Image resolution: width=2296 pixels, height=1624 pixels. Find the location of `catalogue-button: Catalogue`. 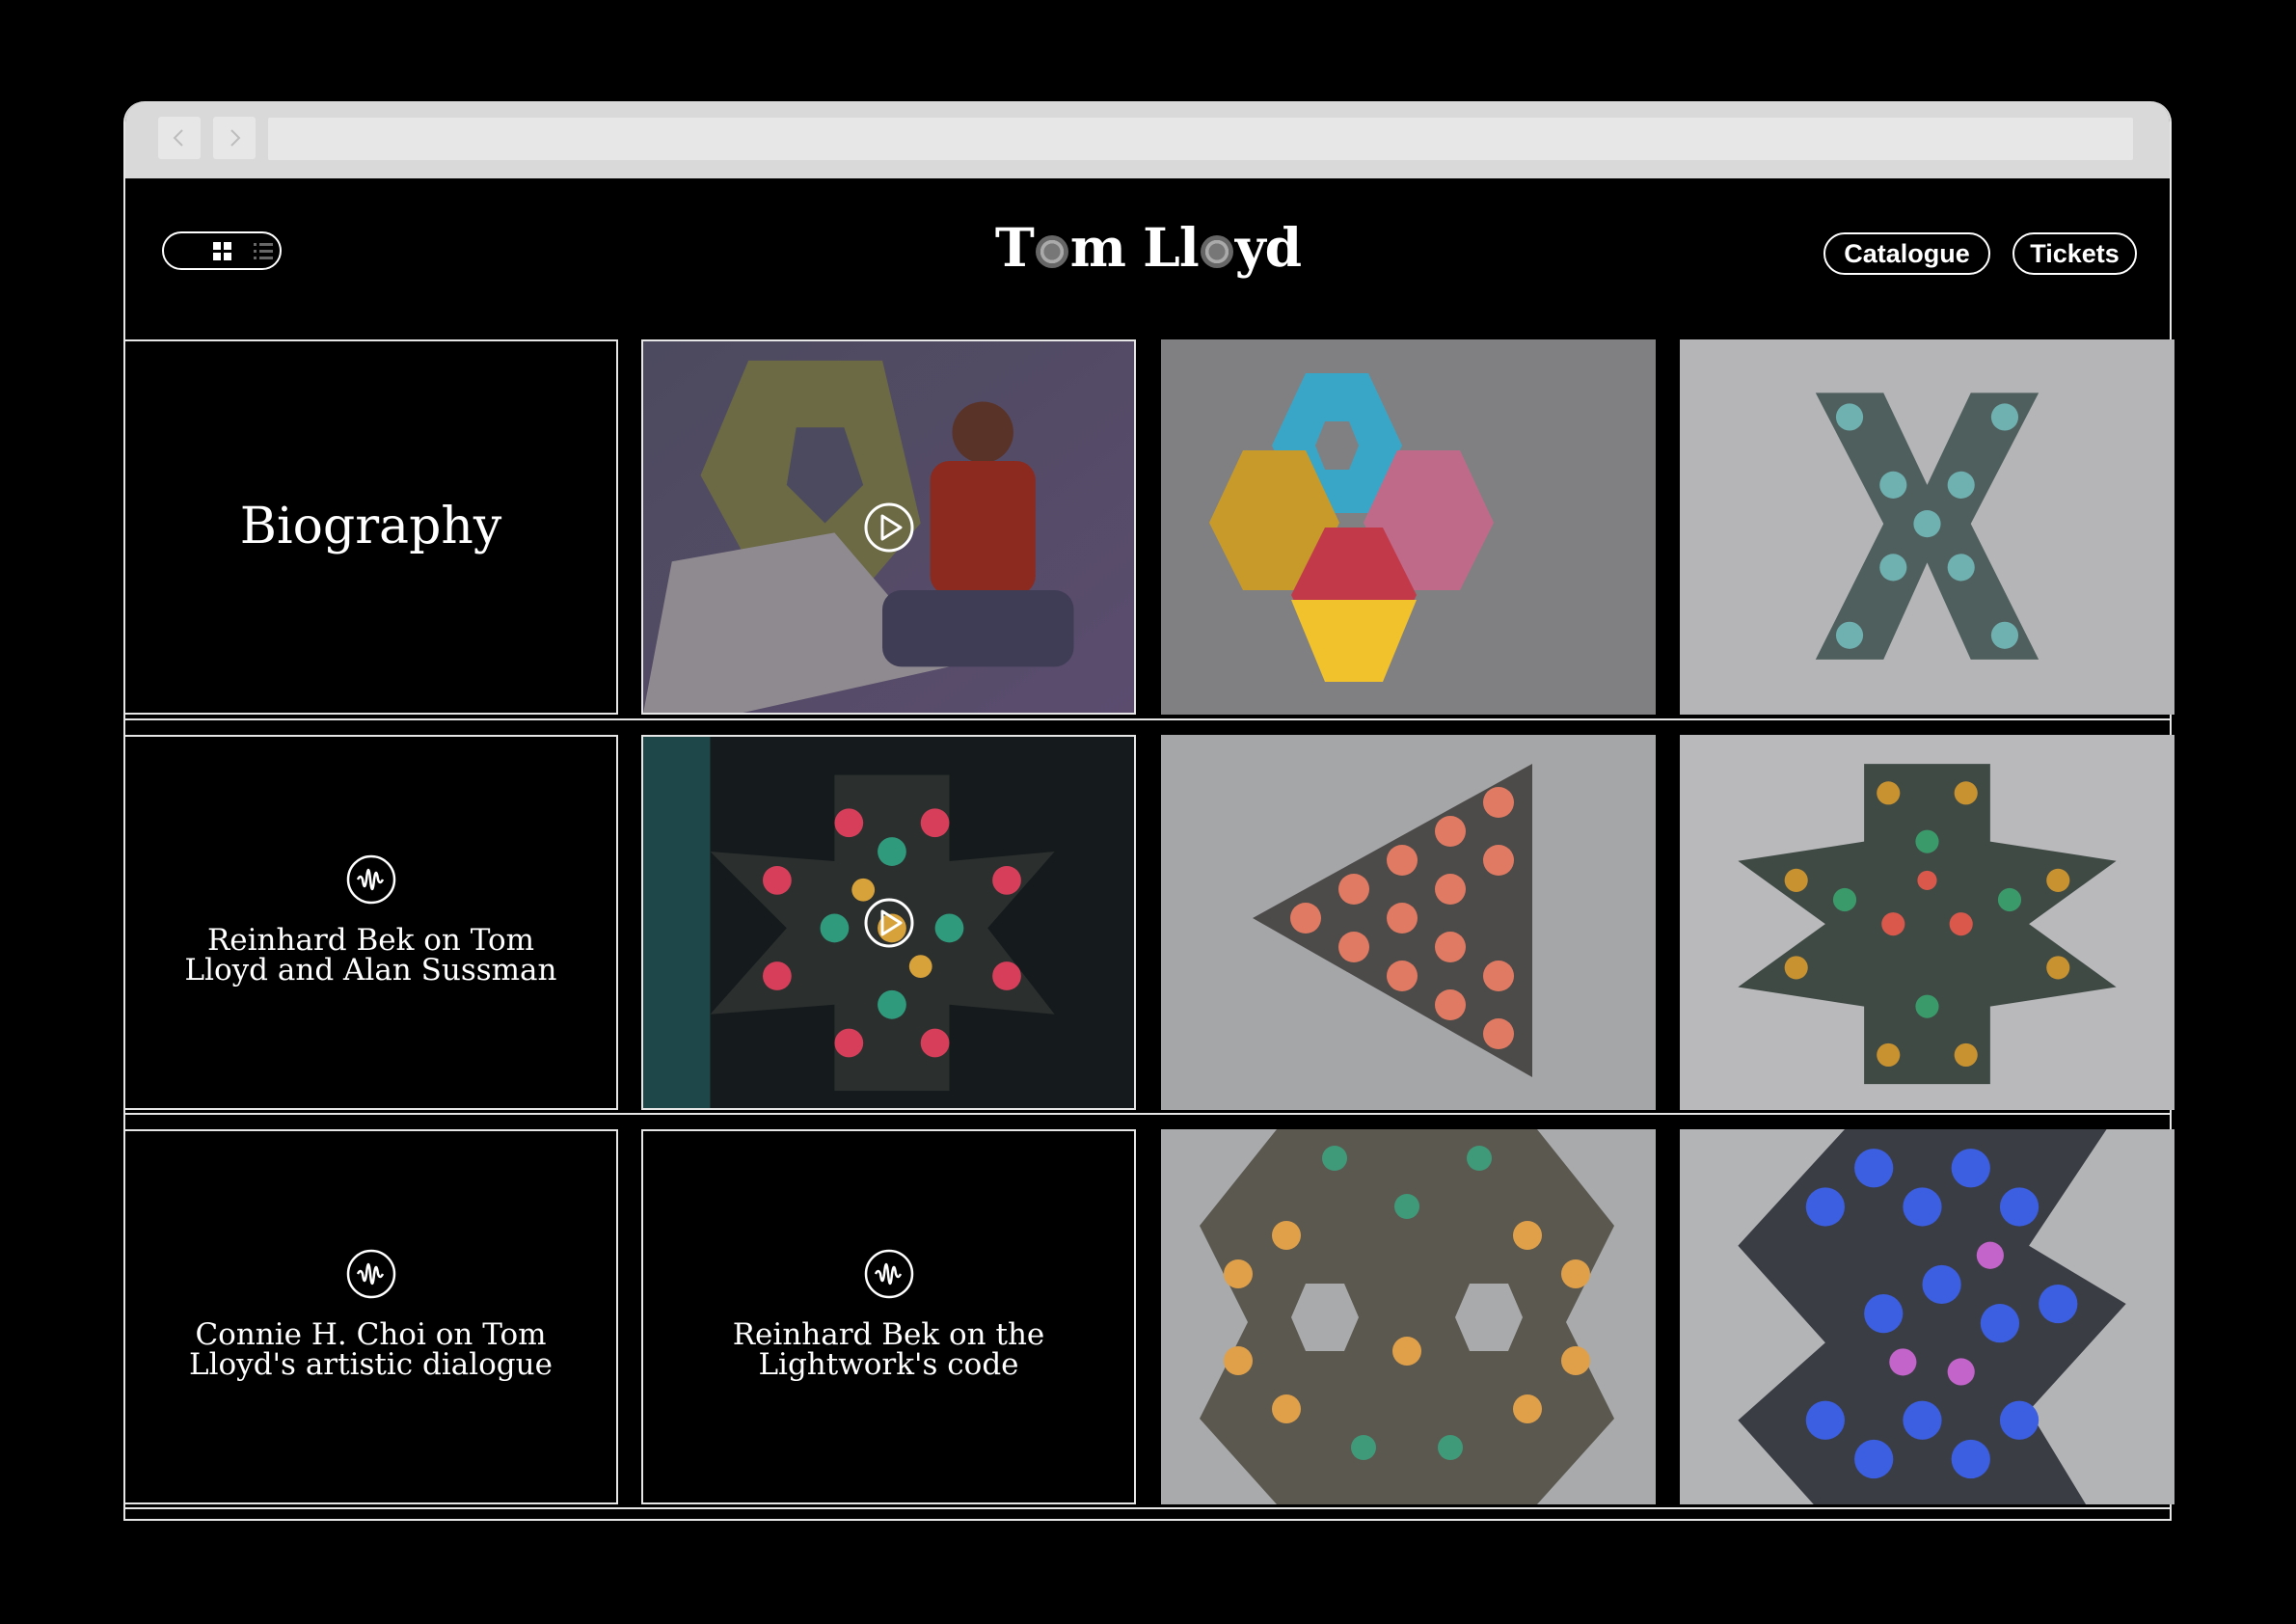

catalogue-button: Catalogue is located at coordinates (1906, 253).